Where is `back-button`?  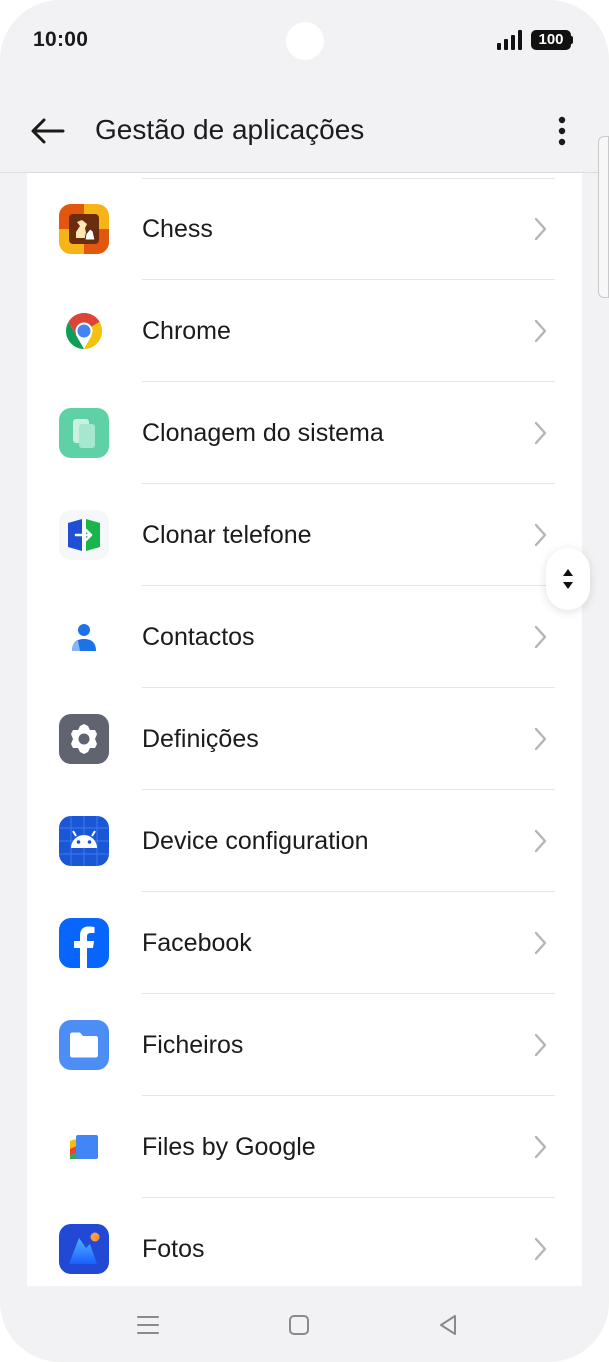 back-button is located at coordinates (48, 131).